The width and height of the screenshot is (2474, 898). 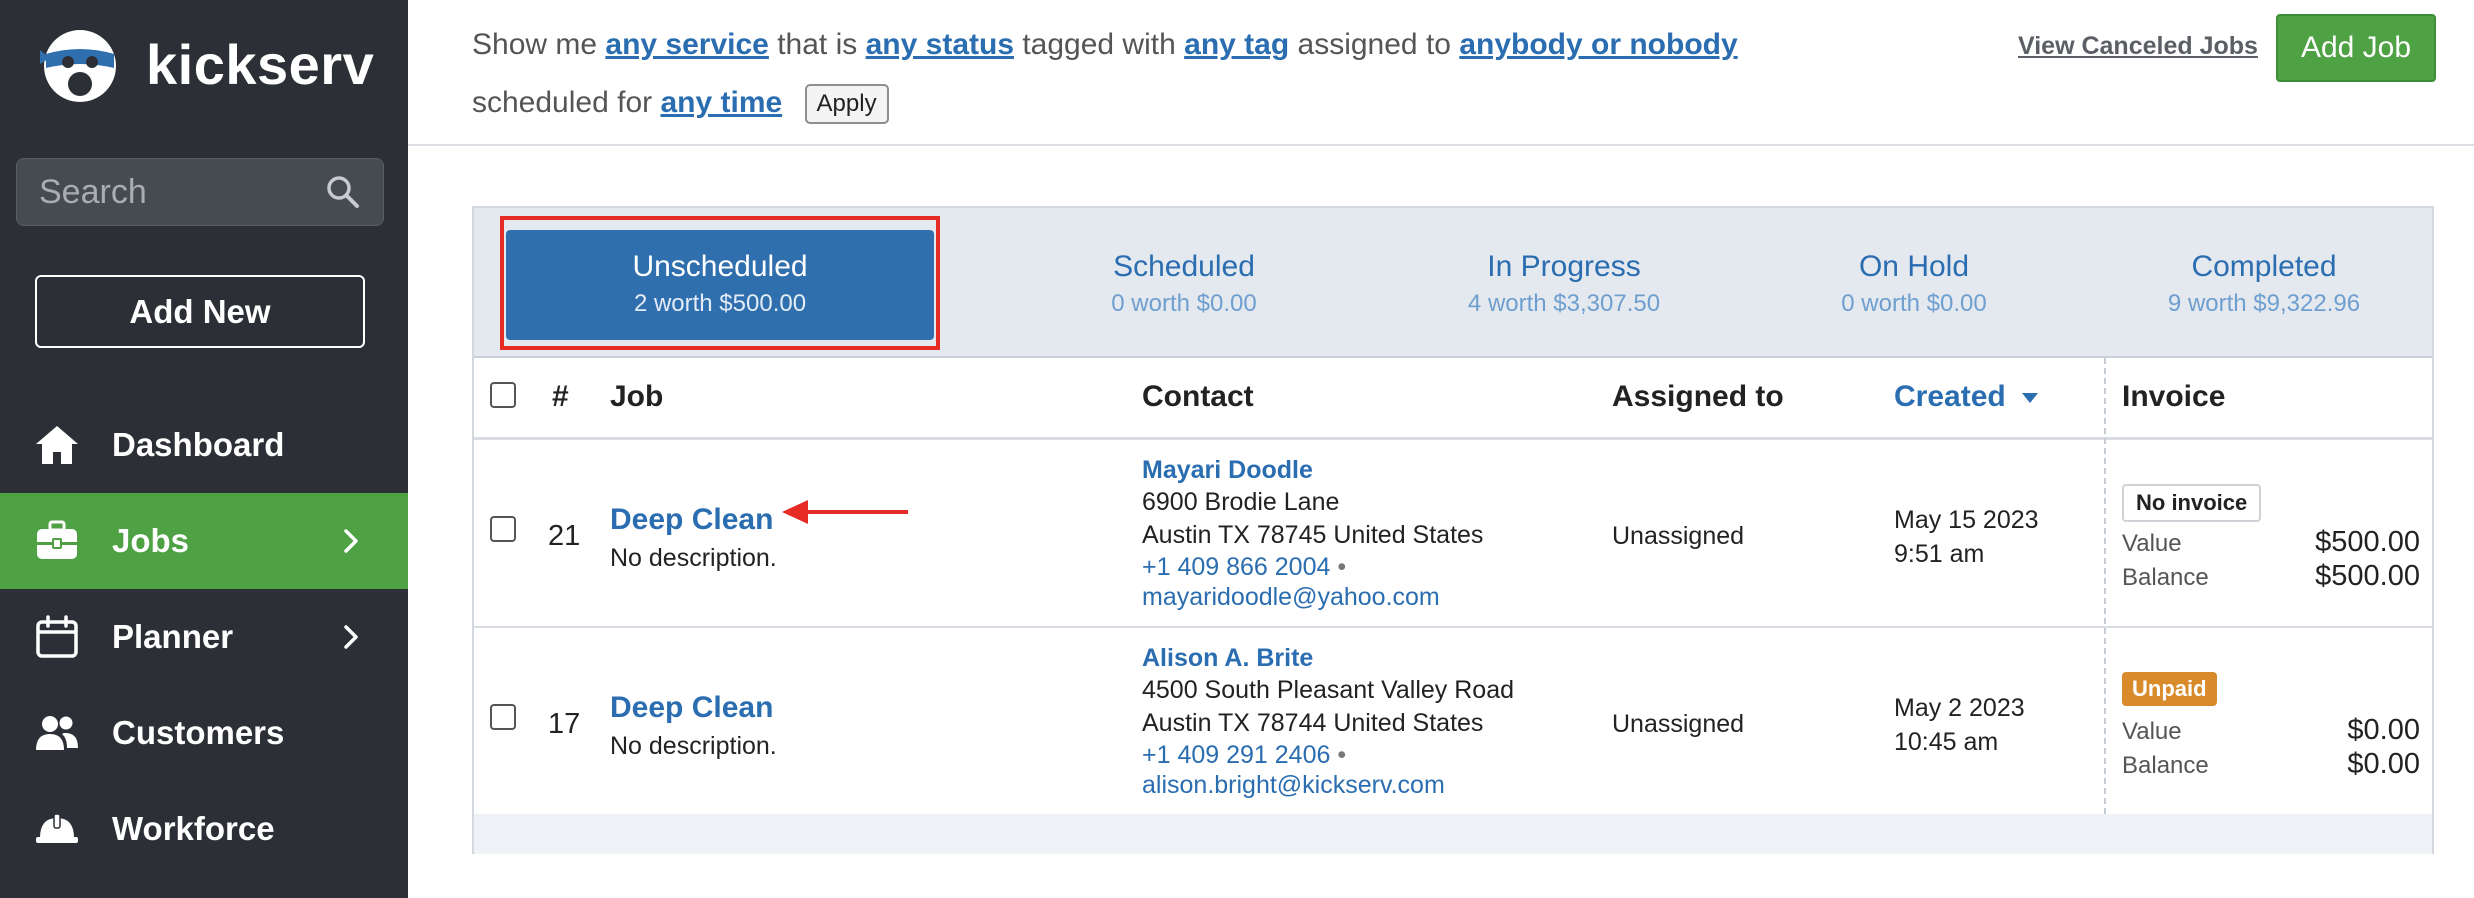 I want to click on filter-text: assigned to, so click(x=1374, y=44).